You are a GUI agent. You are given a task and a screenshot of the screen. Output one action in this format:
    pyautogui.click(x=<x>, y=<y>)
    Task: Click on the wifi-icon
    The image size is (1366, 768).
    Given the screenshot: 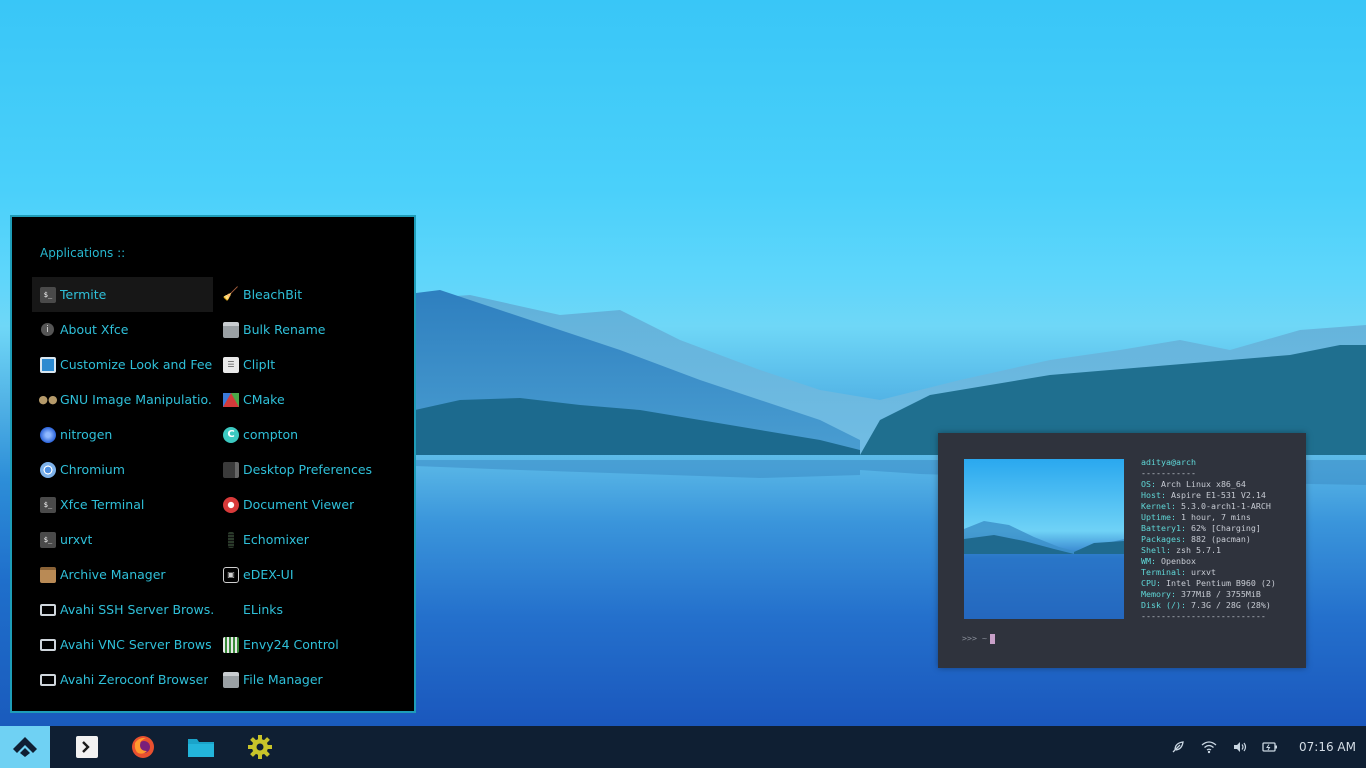 What is the action you would take?
    pyautogui.click(x=1209, y=747)
    